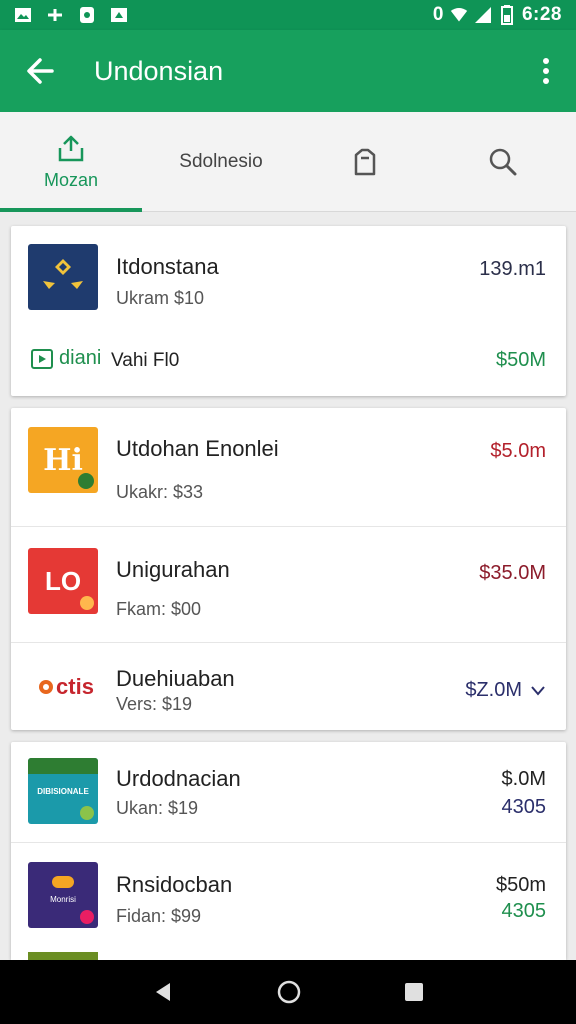 The width and height of the screenshot is (576, 1024). Describe the element at coordinates (160, 298) in the screenshot. I see `account-subtitle: Ukram $10` at that location.